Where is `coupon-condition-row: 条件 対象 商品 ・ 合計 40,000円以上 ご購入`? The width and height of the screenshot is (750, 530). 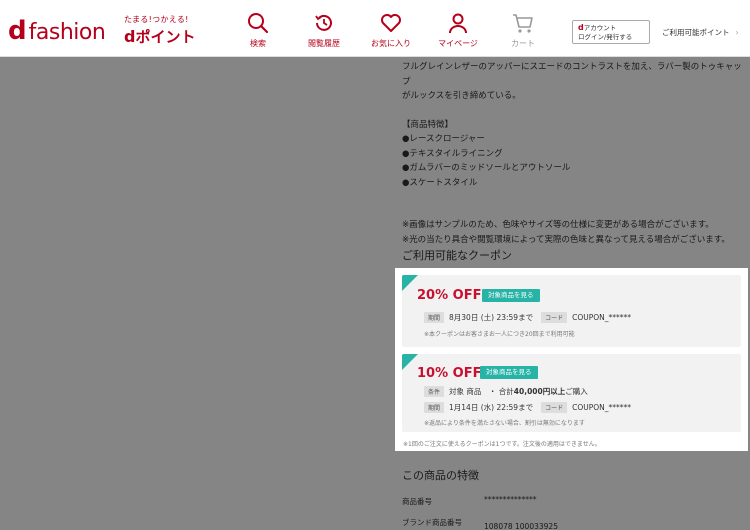
coupon-condition-row: 条件 対象 商品 ・ 合計 40,000円以上 ご購入 is located at coordinates (506, 391).